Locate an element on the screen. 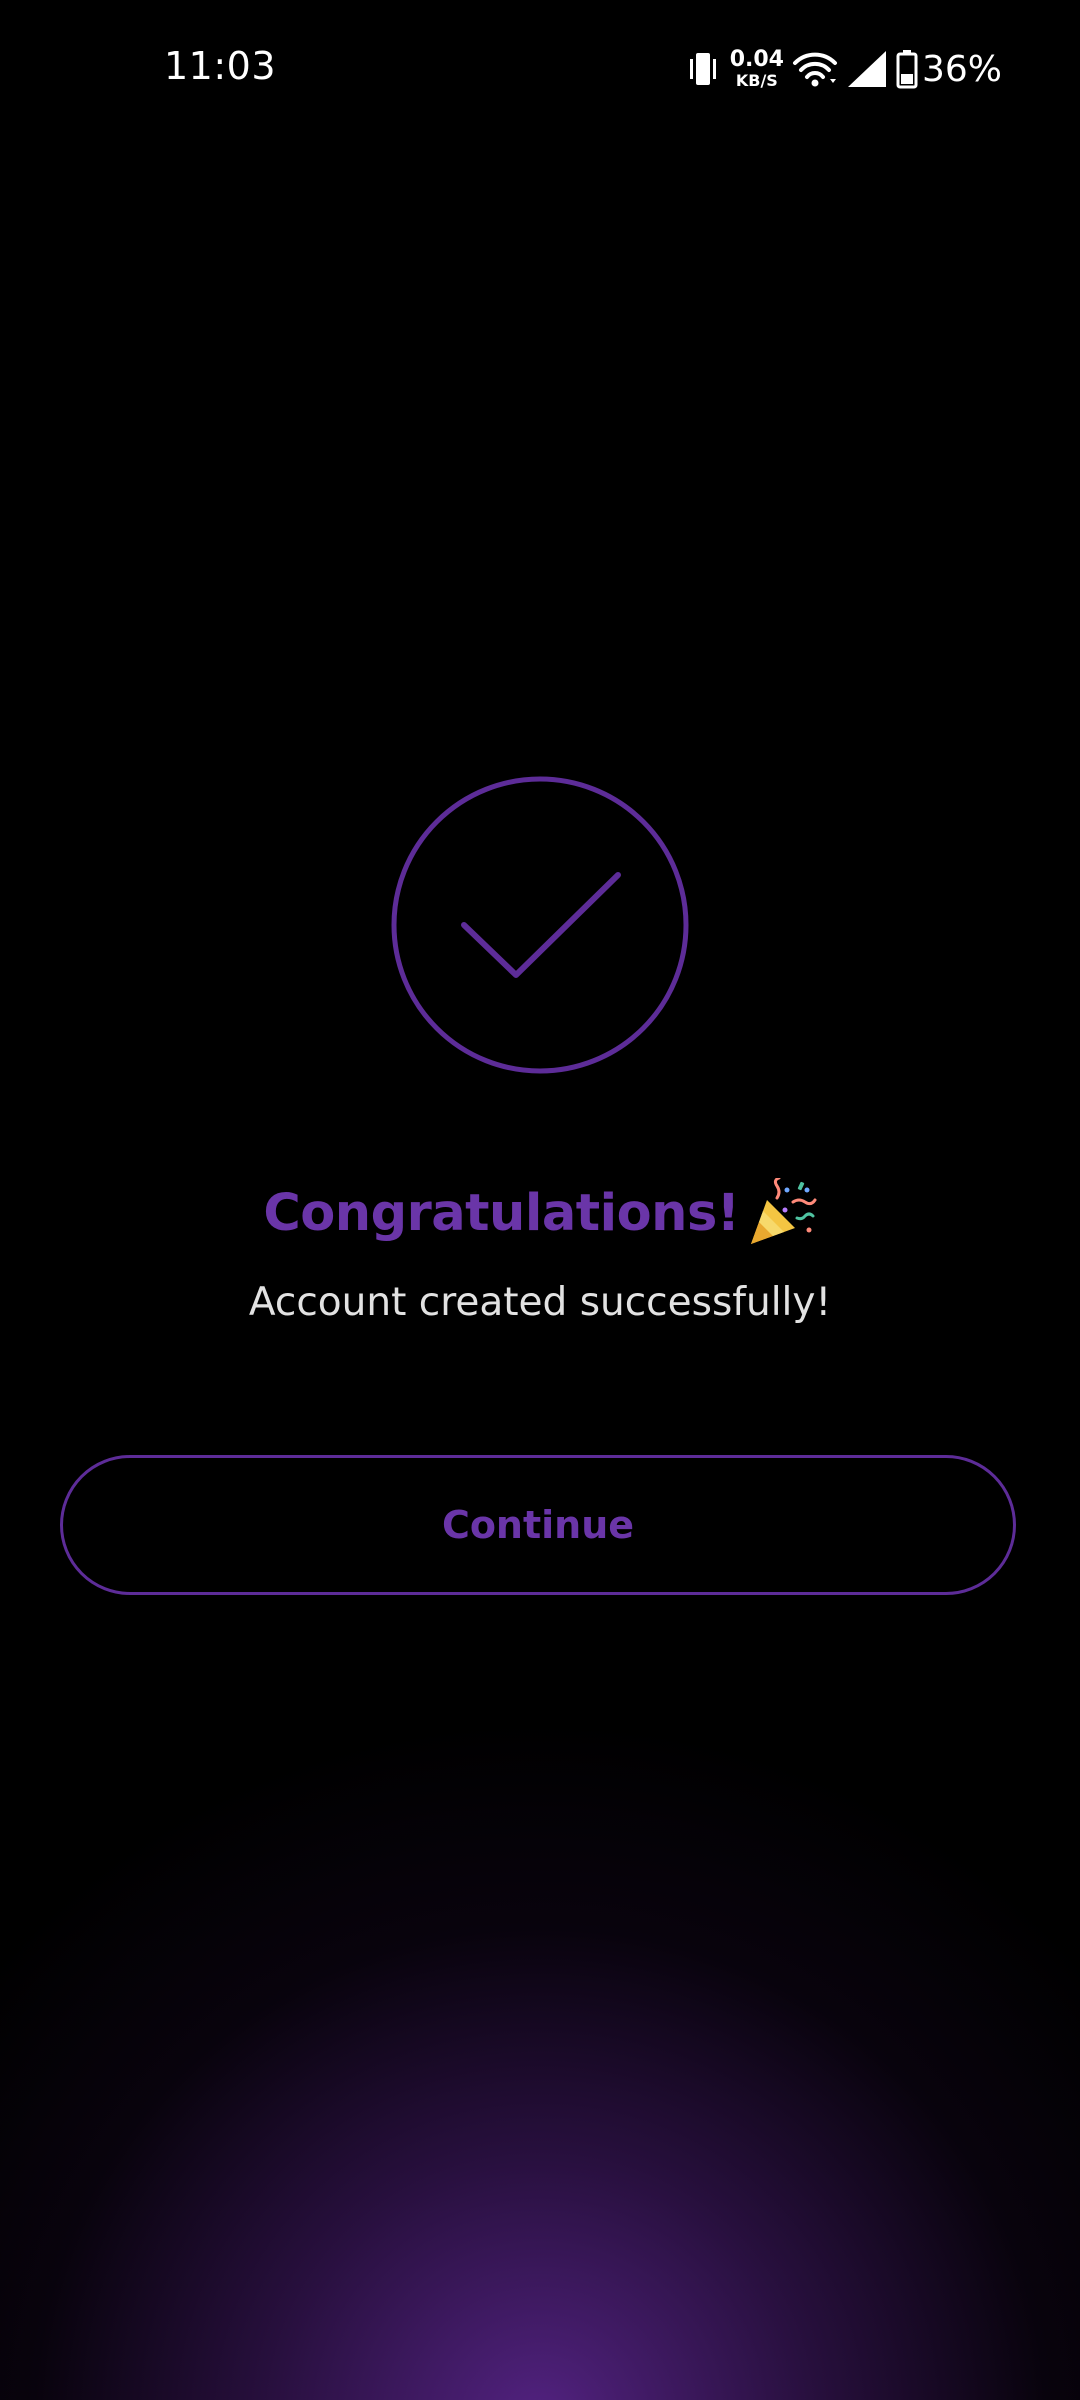 The width and height of the screenshot is (1080, 2400). status-time: 11:03 is located at coordinates (220, 66).